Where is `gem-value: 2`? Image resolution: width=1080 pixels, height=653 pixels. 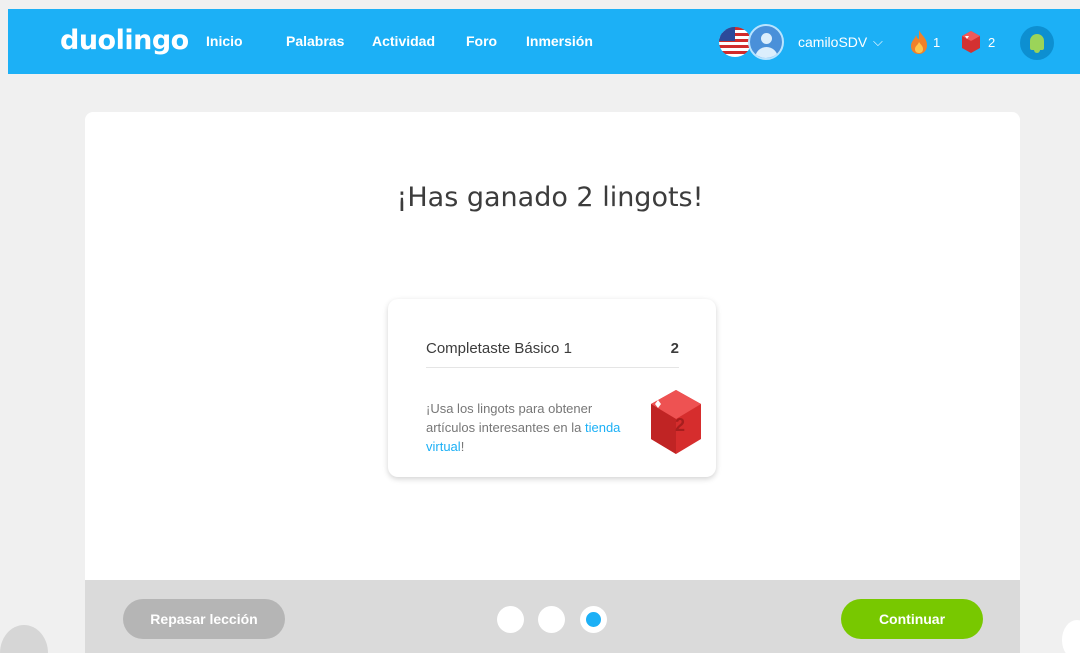 gem-value: 2 is located at coordinates (680, 425).